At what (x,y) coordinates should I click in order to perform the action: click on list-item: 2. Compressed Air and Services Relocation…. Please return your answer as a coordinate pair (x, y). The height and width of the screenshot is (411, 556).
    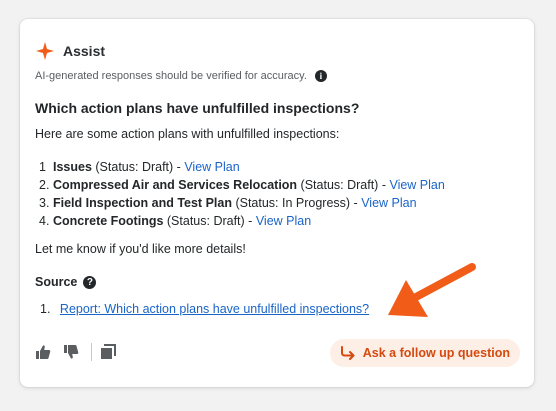
    Looking at the image, I should click on (242, 185).